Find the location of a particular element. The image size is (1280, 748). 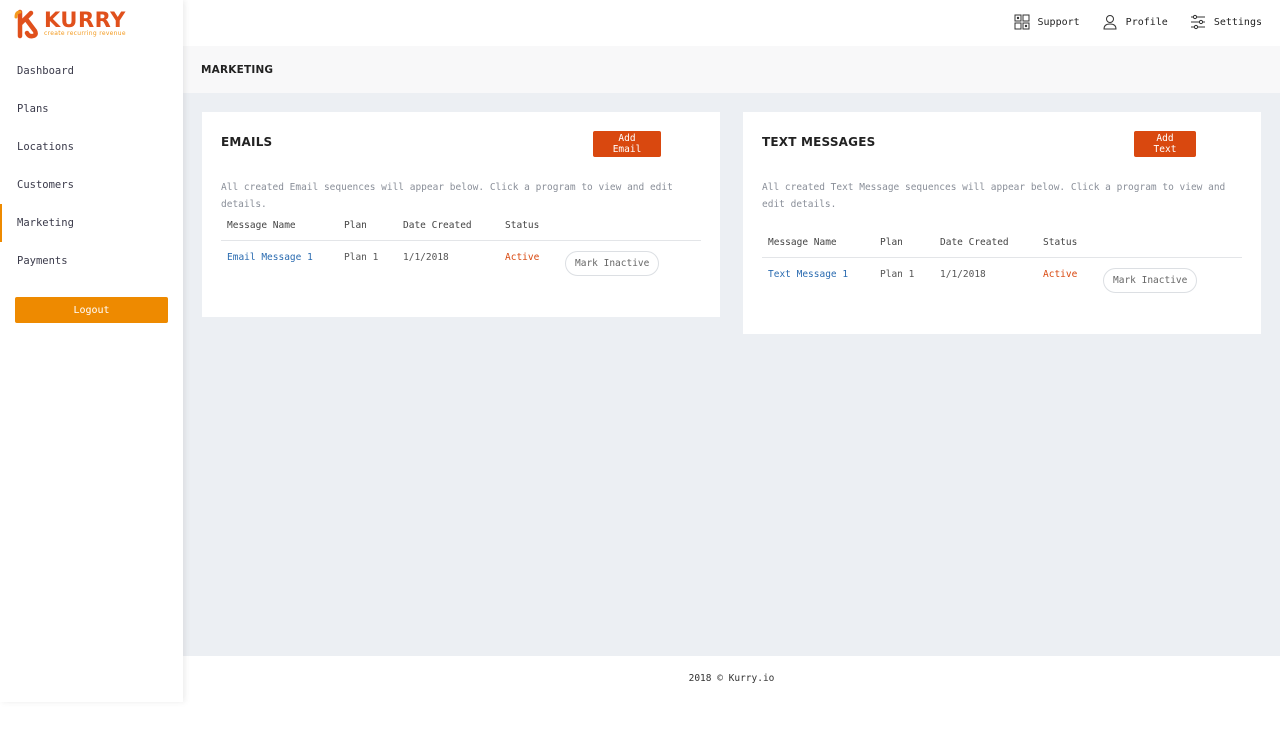

page-title: MARKETING is located at coordinates (237, 70).